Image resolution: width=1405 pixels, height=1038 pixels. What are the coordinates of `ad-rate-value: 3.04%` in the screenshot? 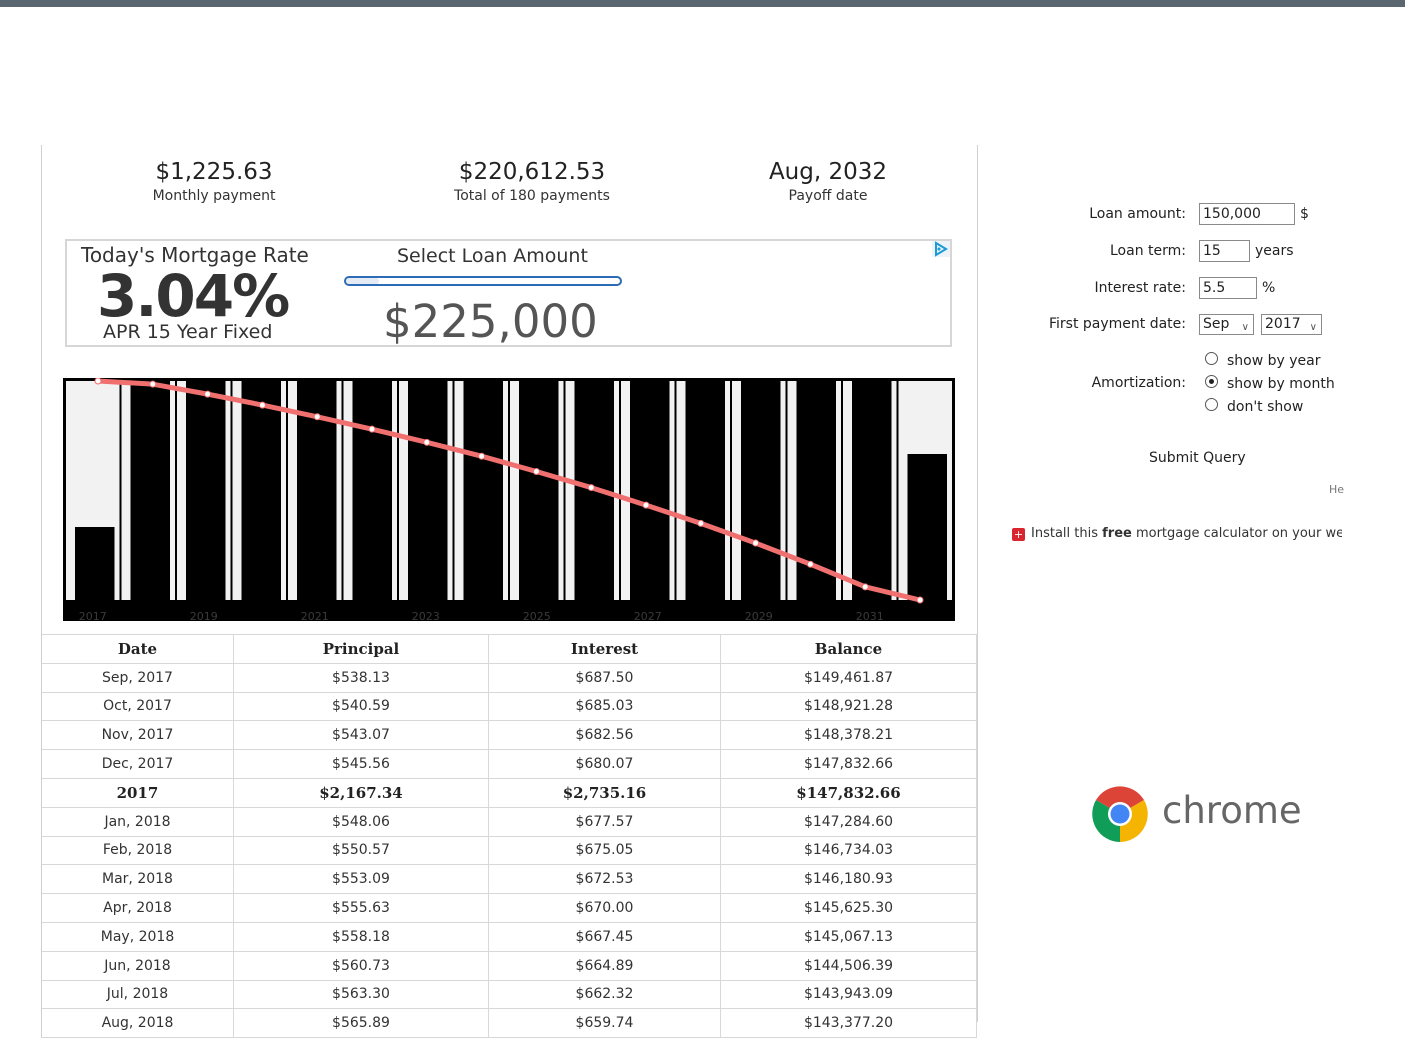 It's located at (193, 296).